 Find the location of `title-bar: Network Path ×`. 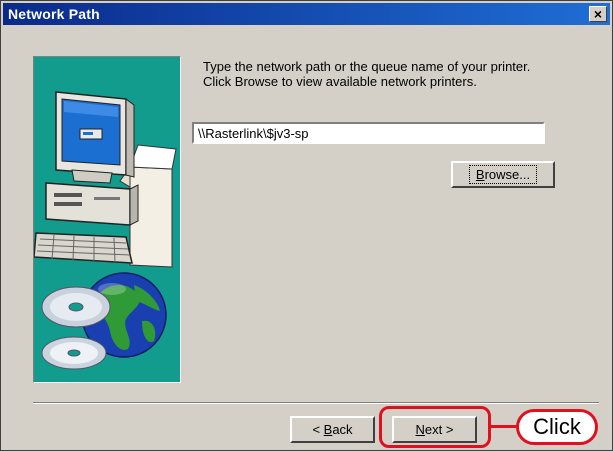

title-bar: Network Path × is located at coordinates (306, 14).